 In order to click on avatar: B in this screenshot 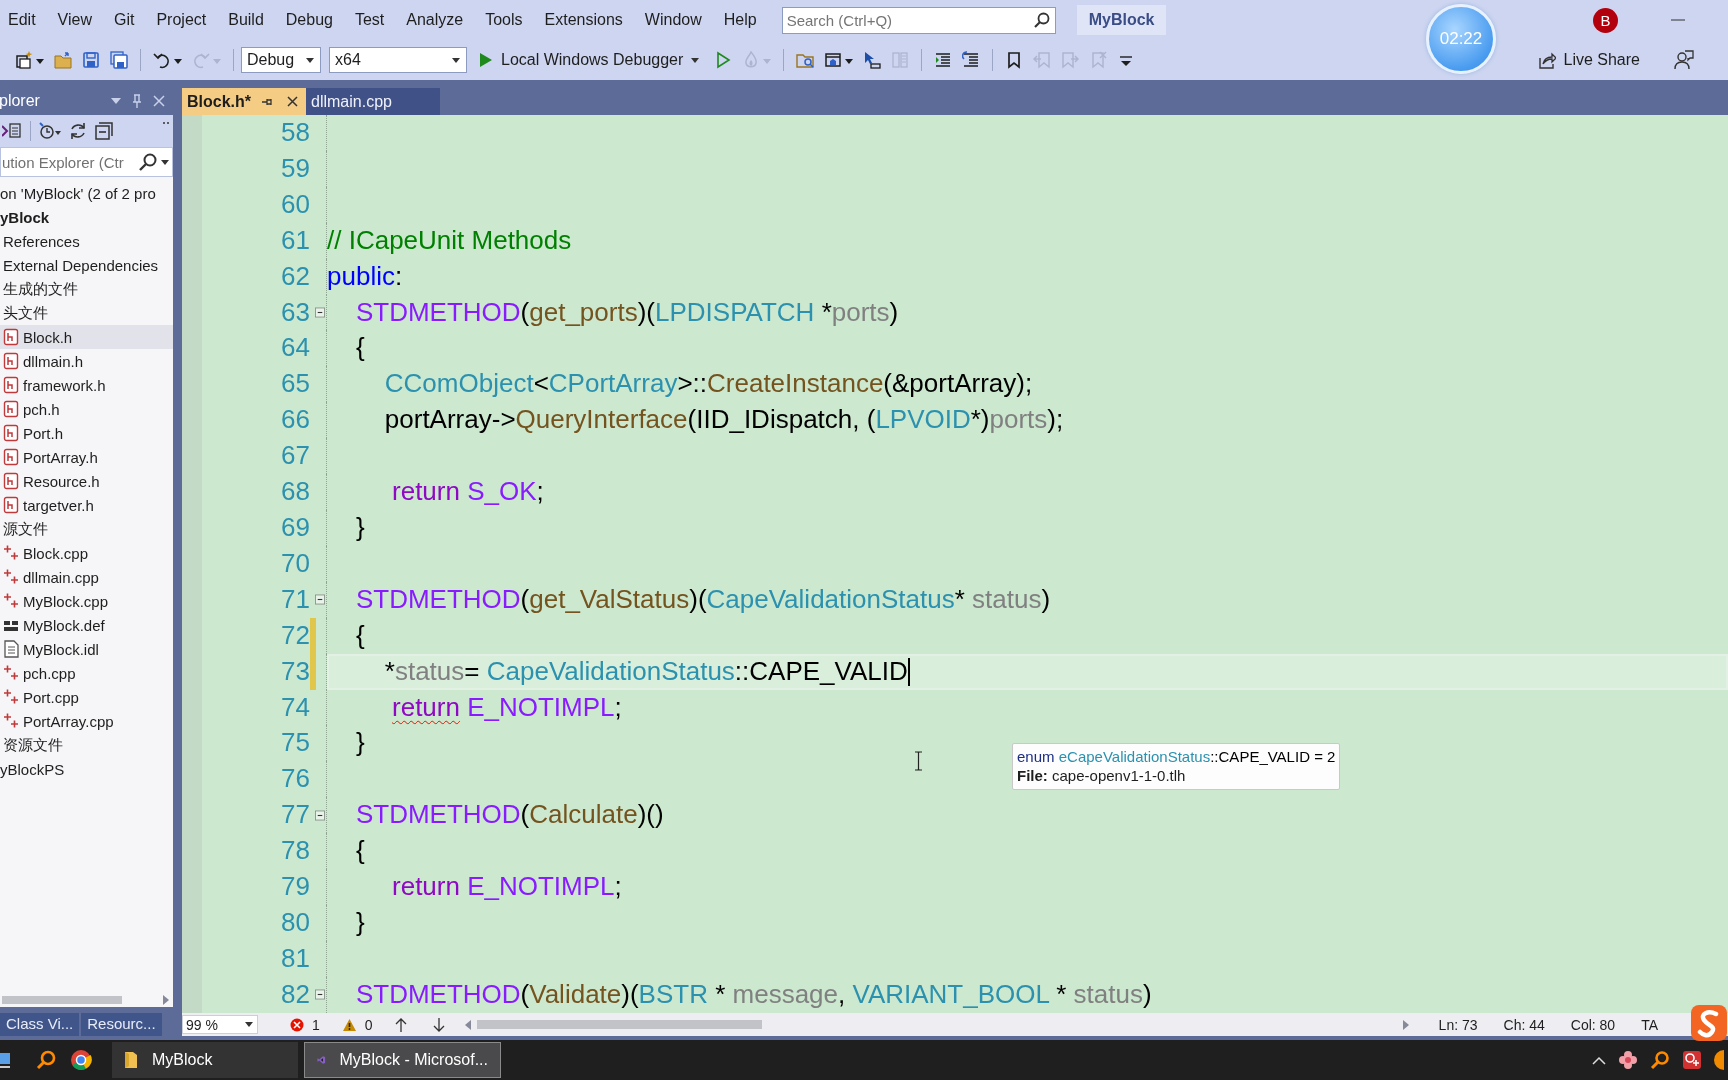, I will do `click(1605, 20)`.